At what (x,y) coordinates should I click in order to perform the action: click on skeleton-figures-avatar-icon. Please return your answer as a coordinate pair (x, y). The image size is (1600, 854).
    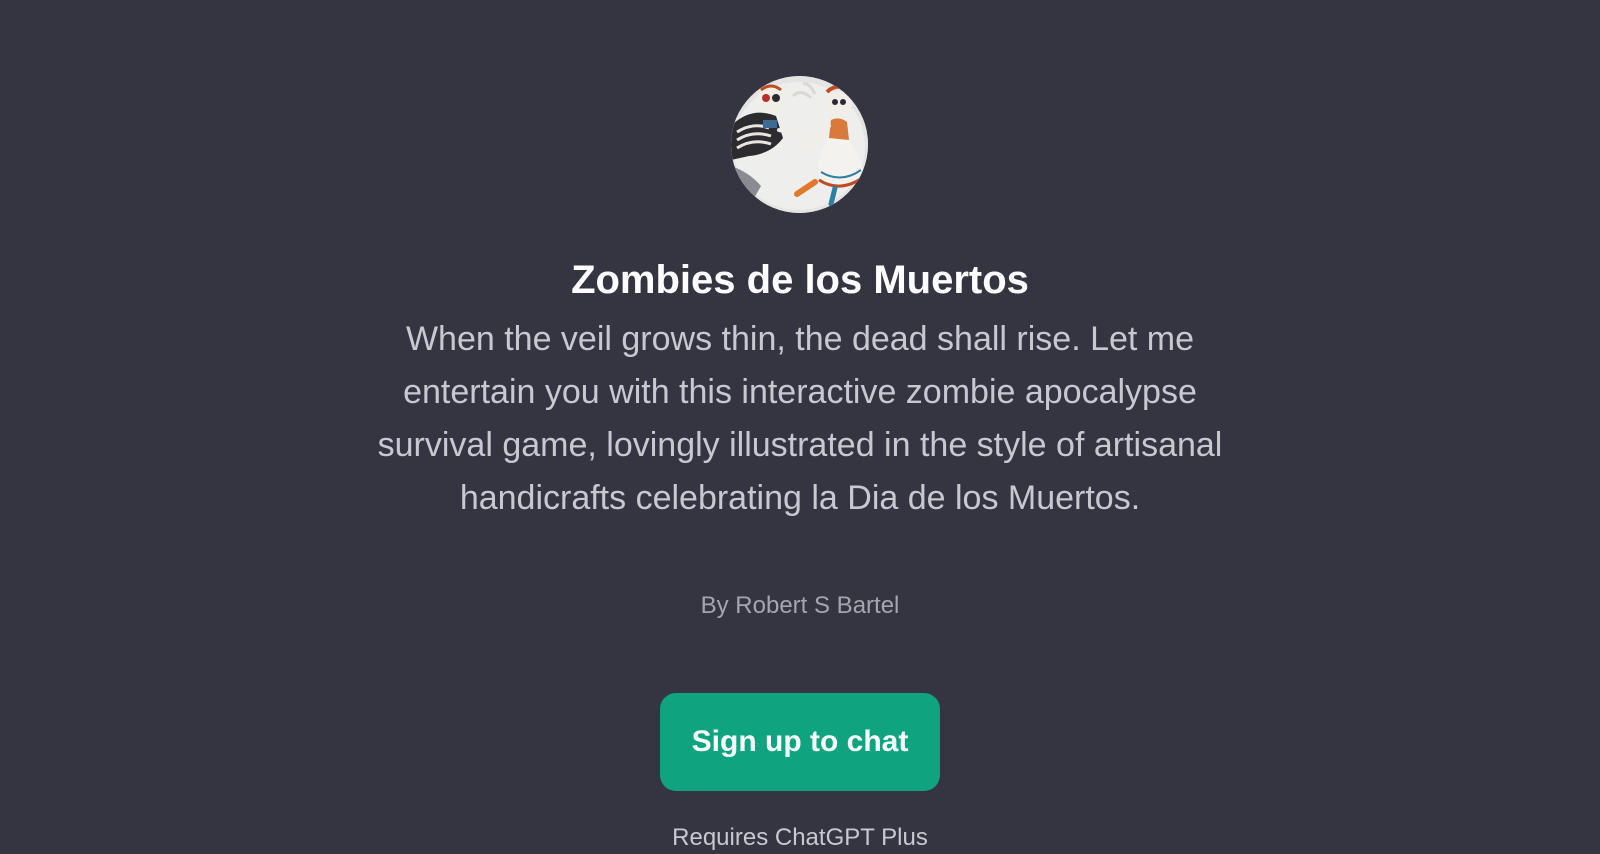
    Looking at the image, I should click on (799, 144).